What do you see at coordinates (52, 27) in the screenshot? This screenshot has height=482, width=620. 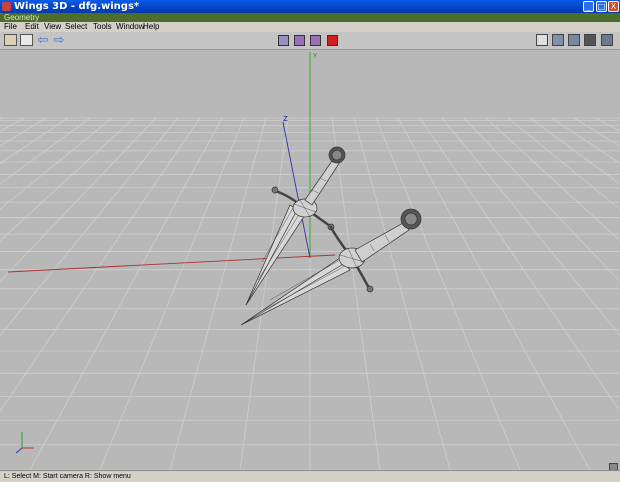 I see `menu-view: View` at bounding box center [52, 27].